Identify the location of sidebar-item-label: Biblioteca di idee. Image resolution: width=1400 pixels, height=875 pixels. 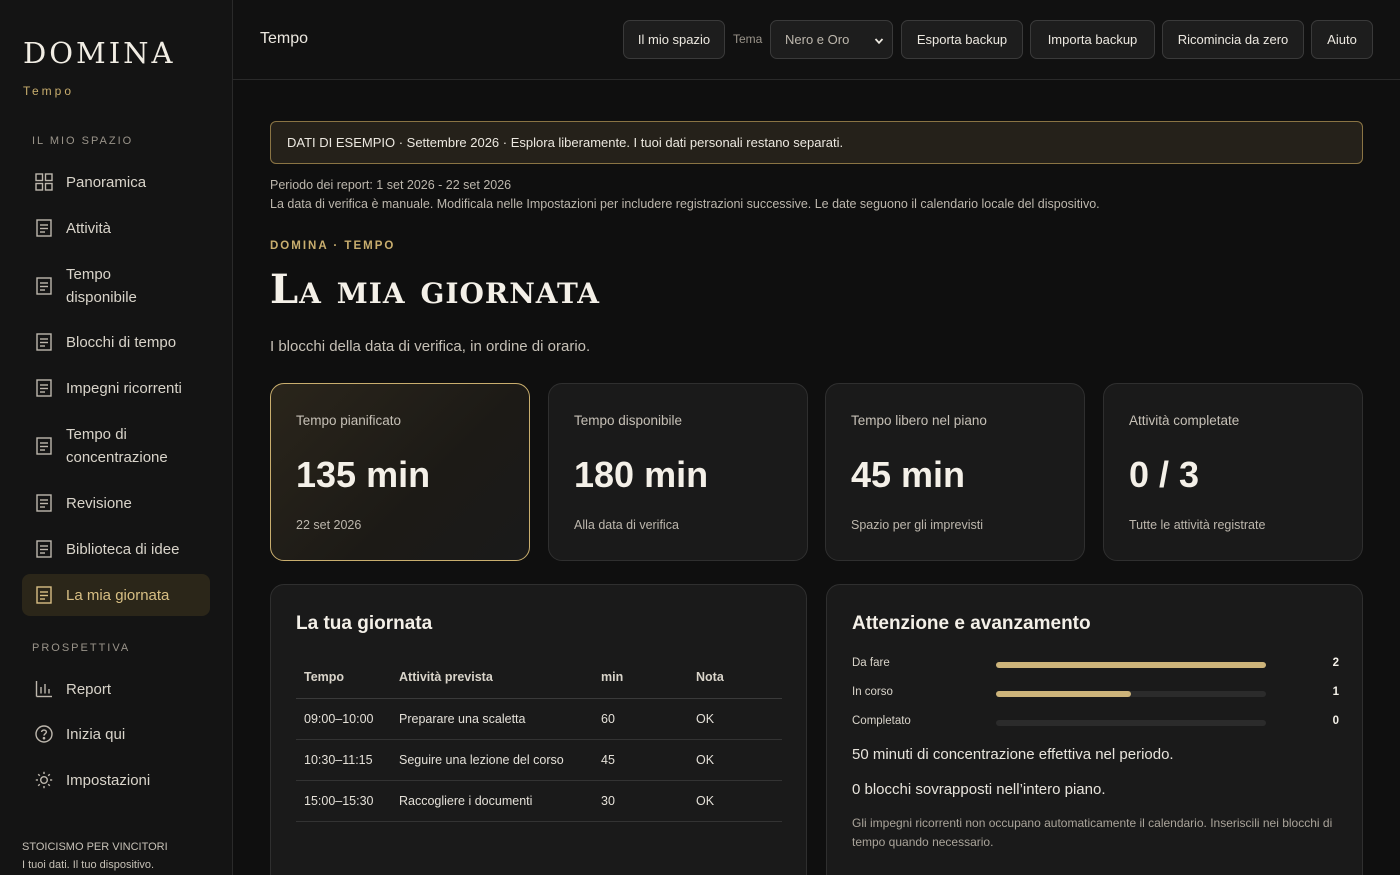
(123, 549).